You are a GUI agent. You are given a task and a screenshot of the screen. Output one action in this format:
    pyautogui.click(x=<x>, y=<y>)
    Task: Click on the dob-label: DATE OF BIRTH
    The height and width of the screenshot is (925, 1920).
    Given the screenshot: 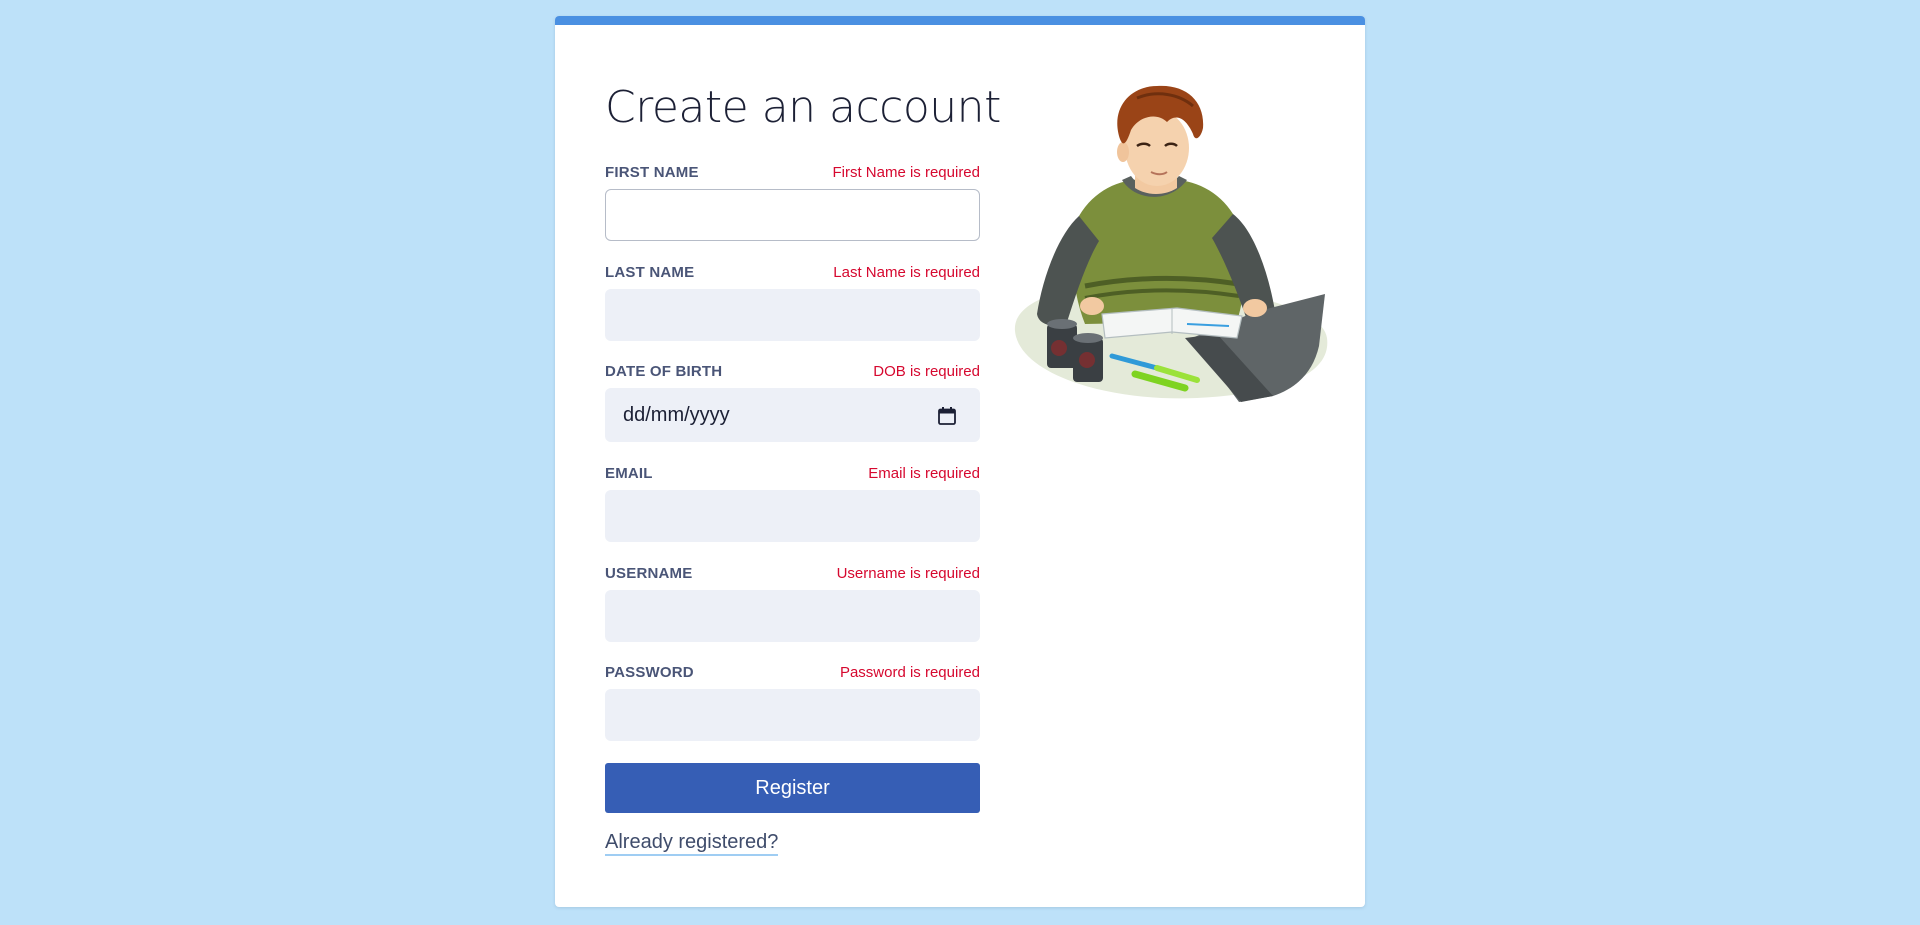 What is the action you would take?
    pyautogui.click(x=664, y=371)
    